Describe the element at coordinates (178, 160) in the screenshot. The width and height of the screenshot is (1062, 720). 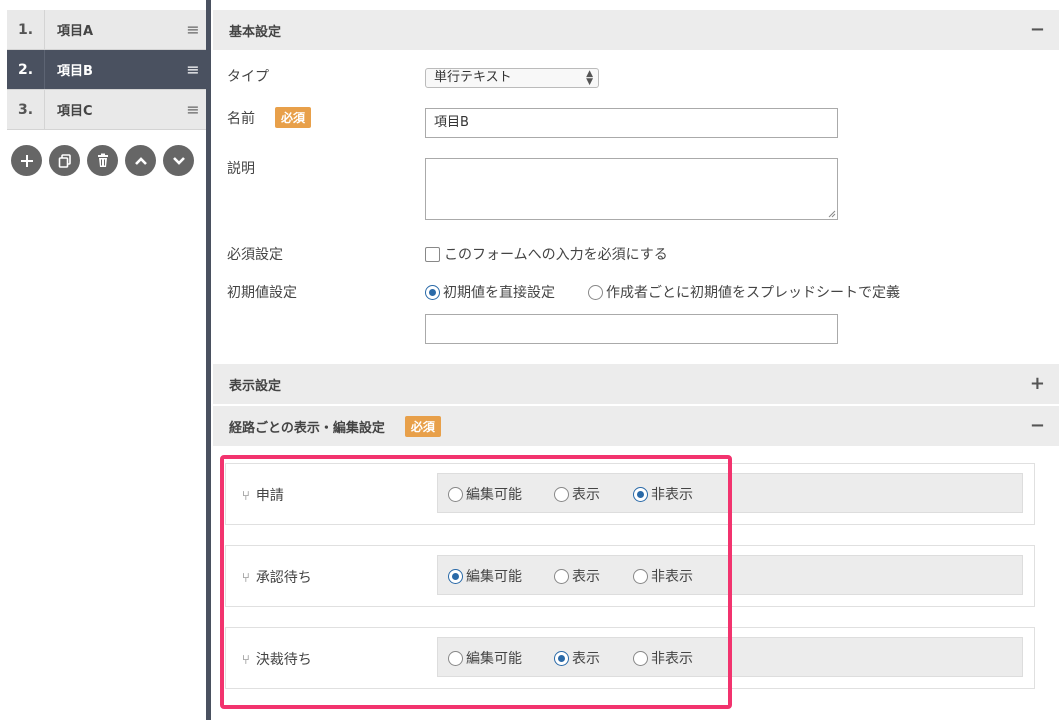
I see `chevron-down-icon` at that location.